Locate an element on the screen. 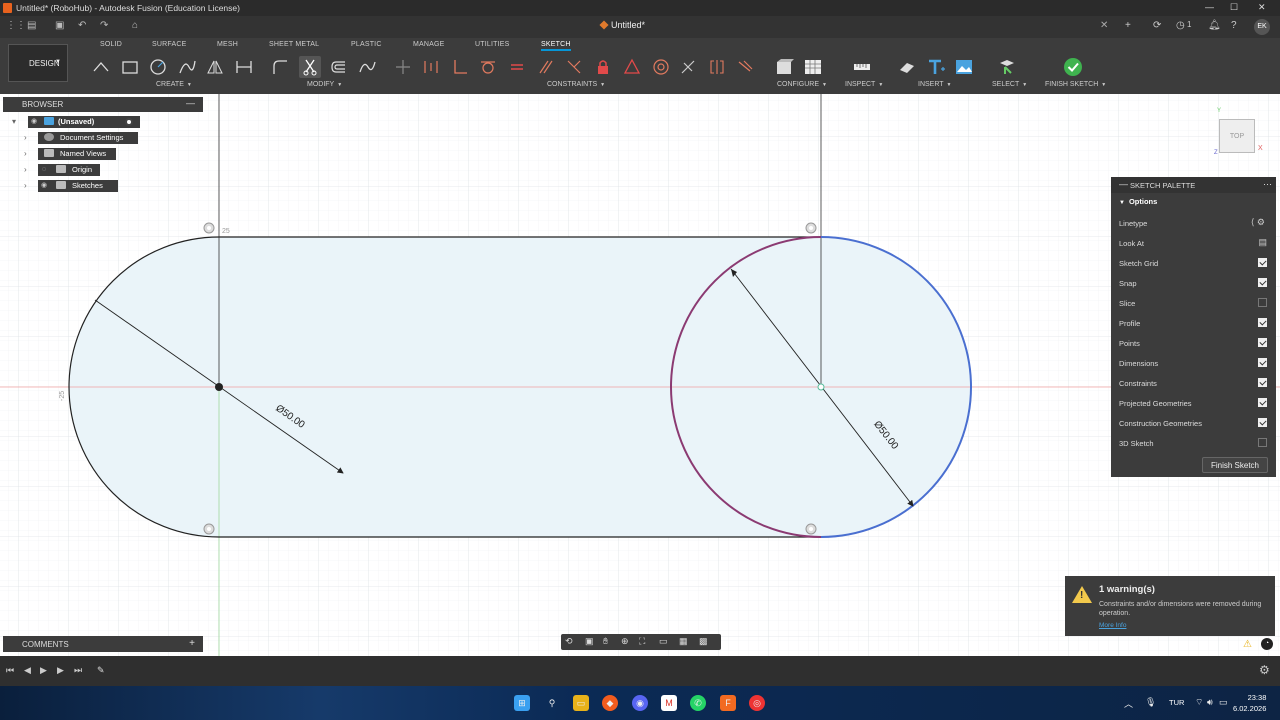 The image size is (1280, 720). checkbox-constraints is located at coordinates (1262, 382).